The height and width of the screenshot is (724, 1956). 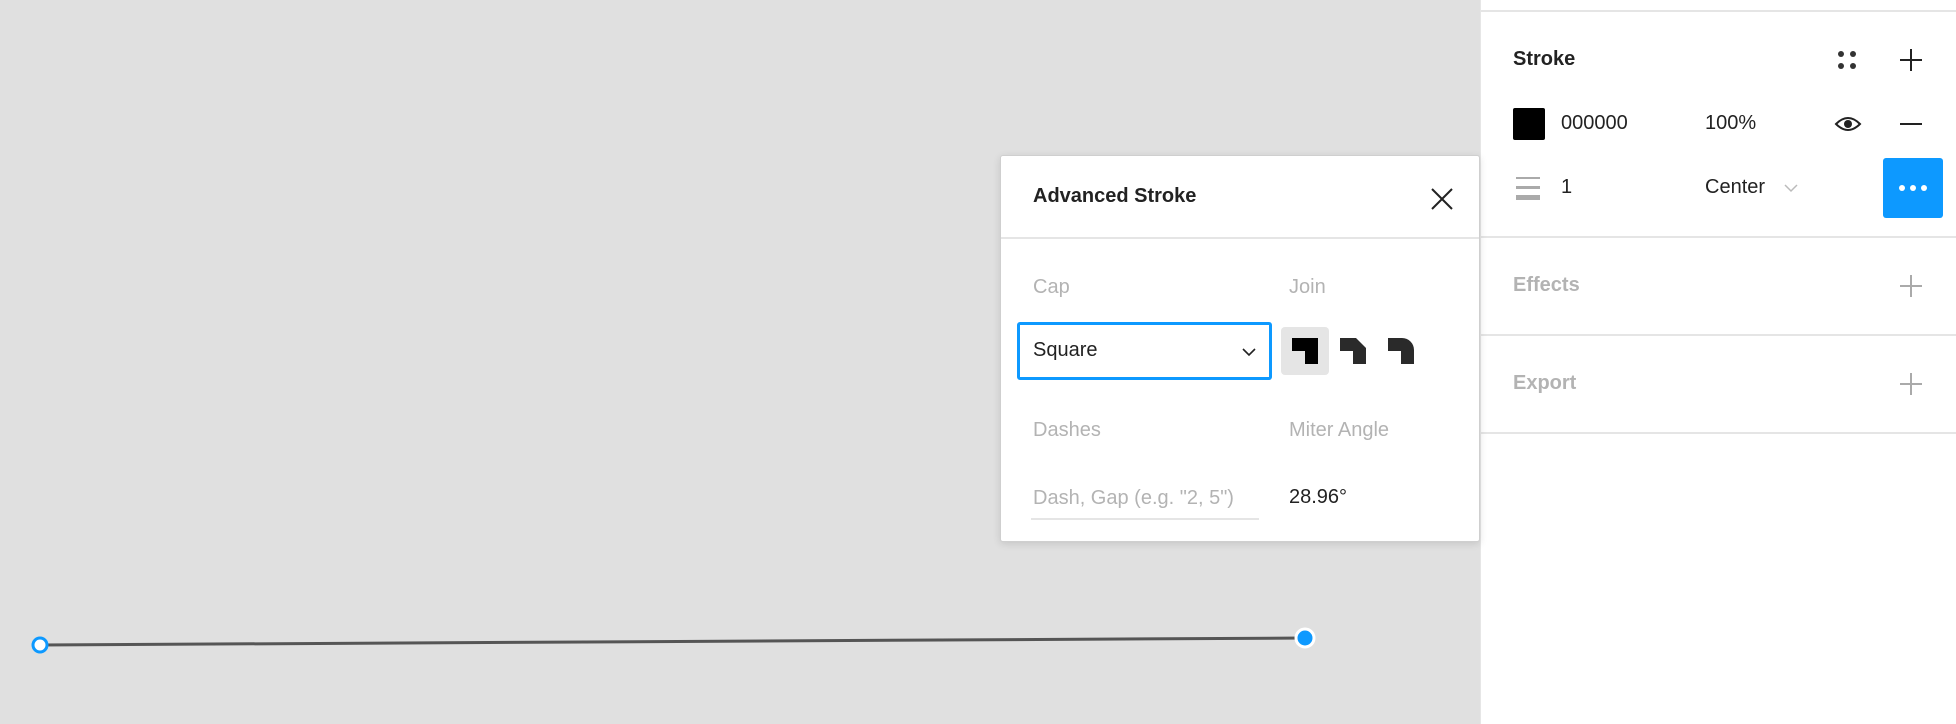 I want to click on minus-icon, so click(x=1911, y=124).